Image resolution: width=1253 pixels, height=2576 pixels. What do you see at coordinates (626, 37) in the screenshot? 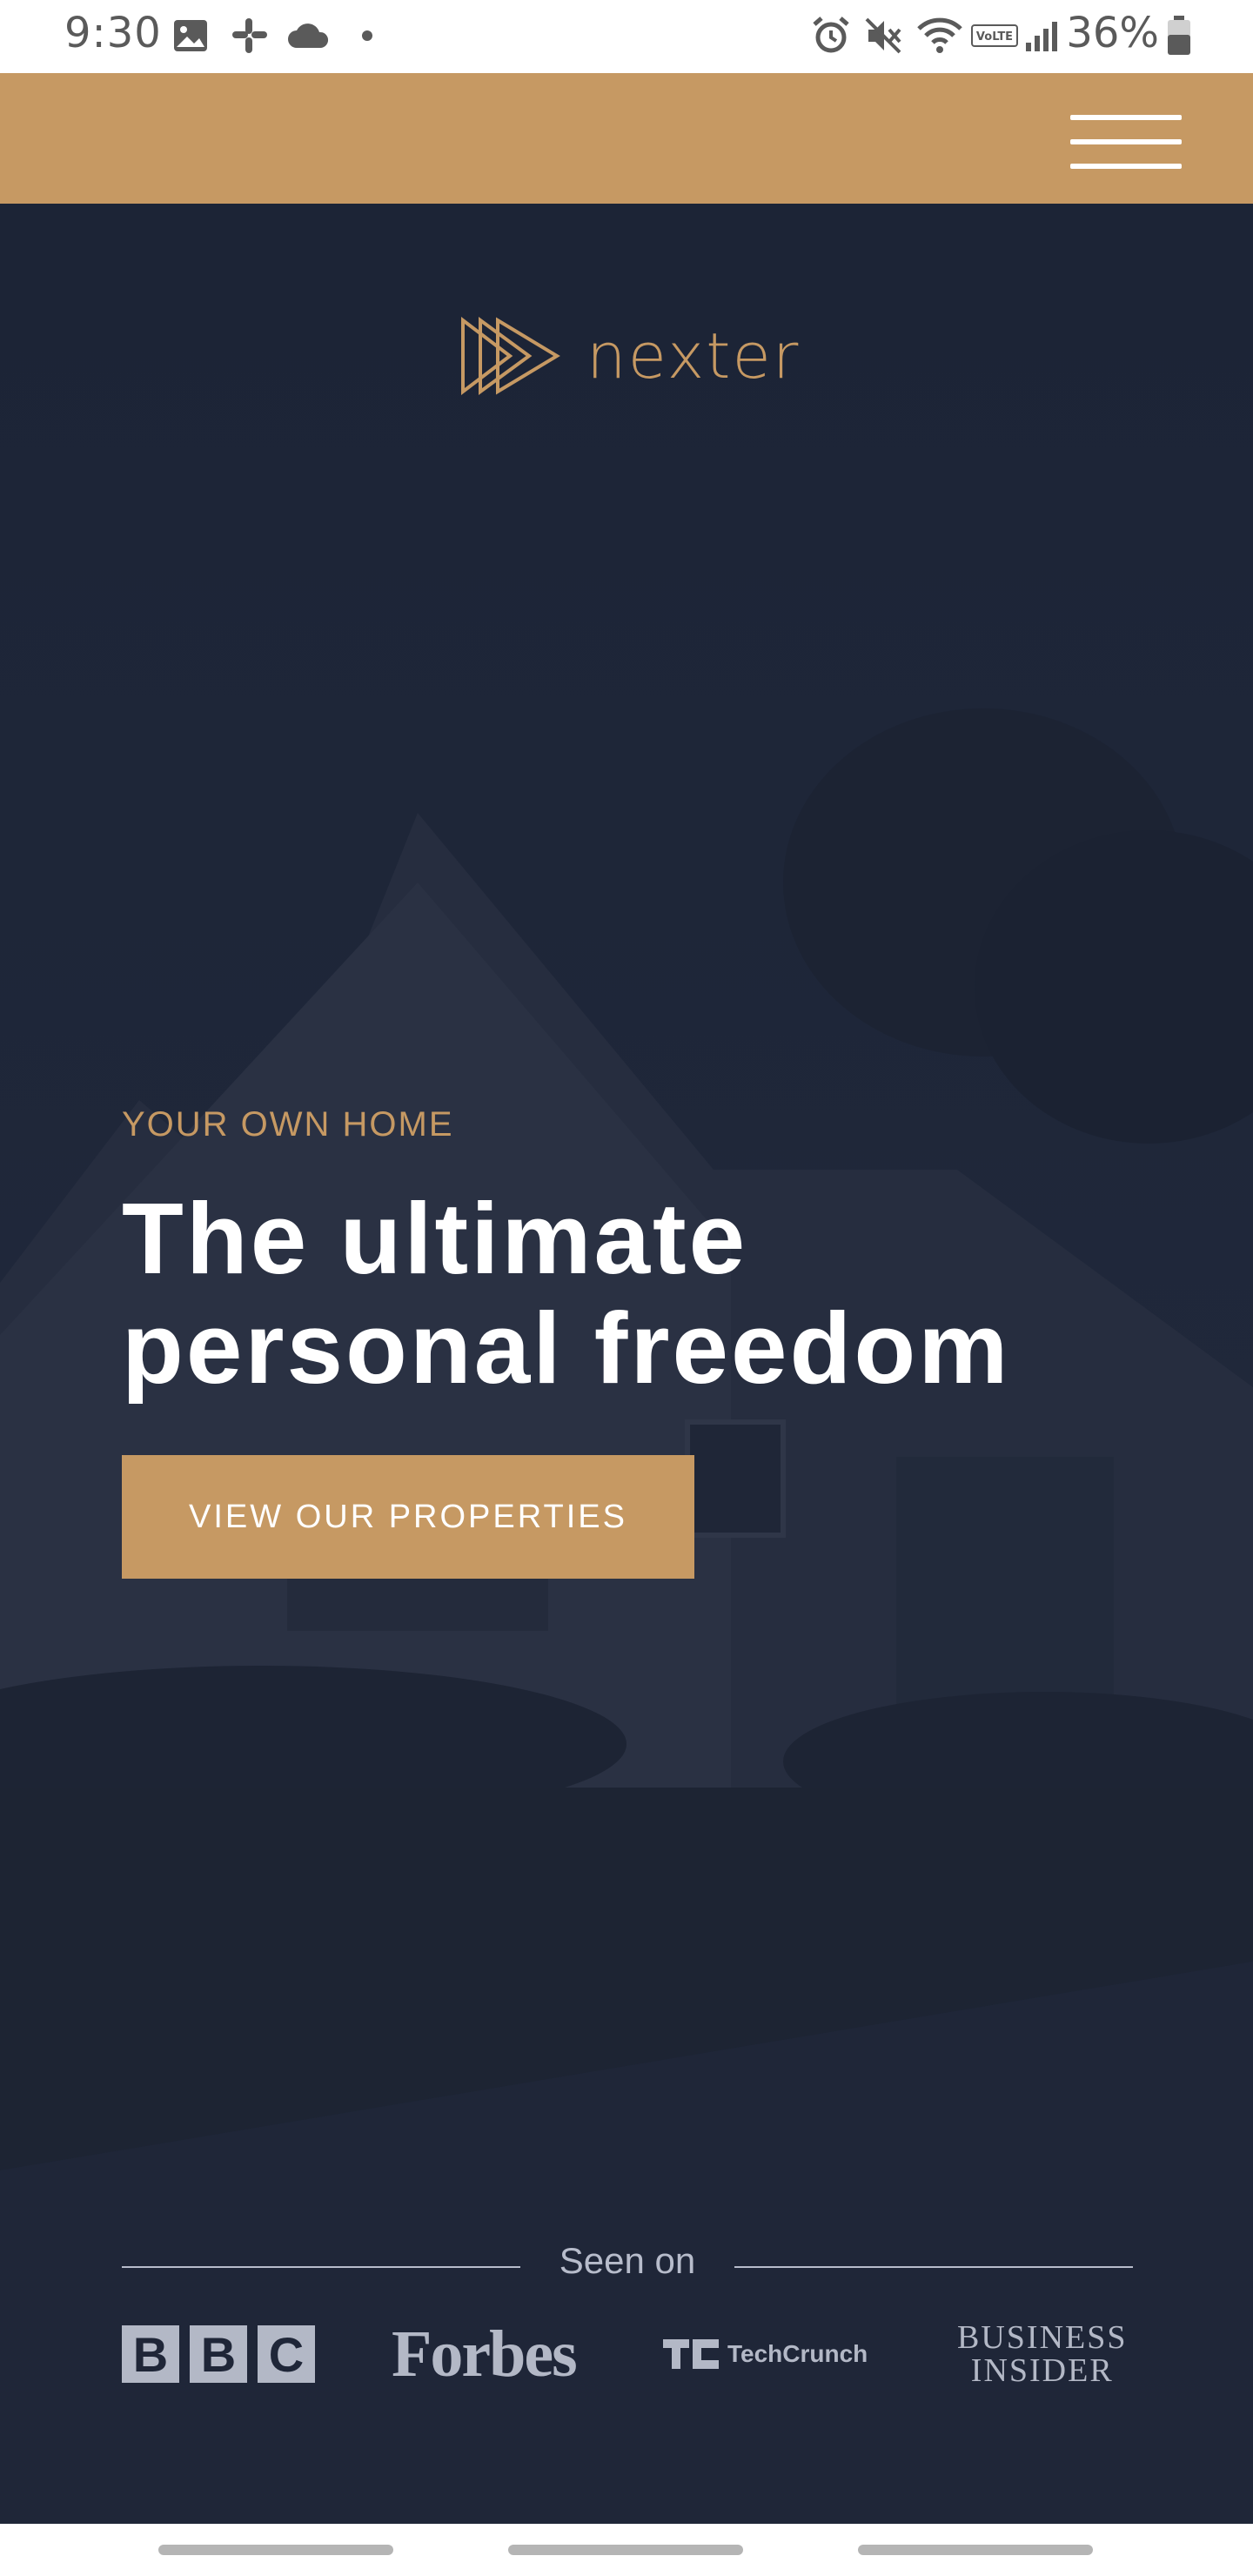
I see `status-bar: 9:30 VoLTE 36%` at bounding box center [626, 37].